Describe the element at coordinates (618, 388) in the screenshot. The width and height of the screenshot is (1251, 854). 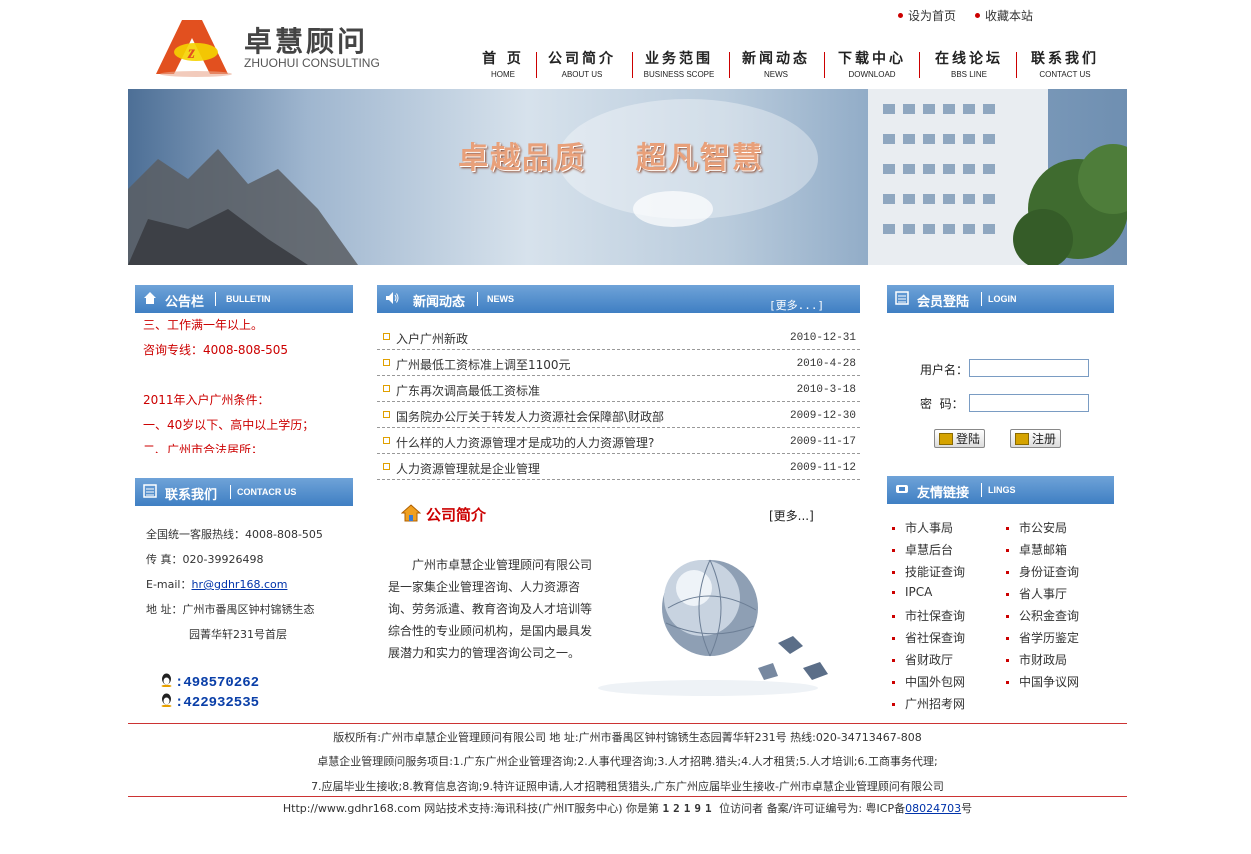
I see `news-item: 广东再次调高最低工资标准 2010-3-18` at that location.